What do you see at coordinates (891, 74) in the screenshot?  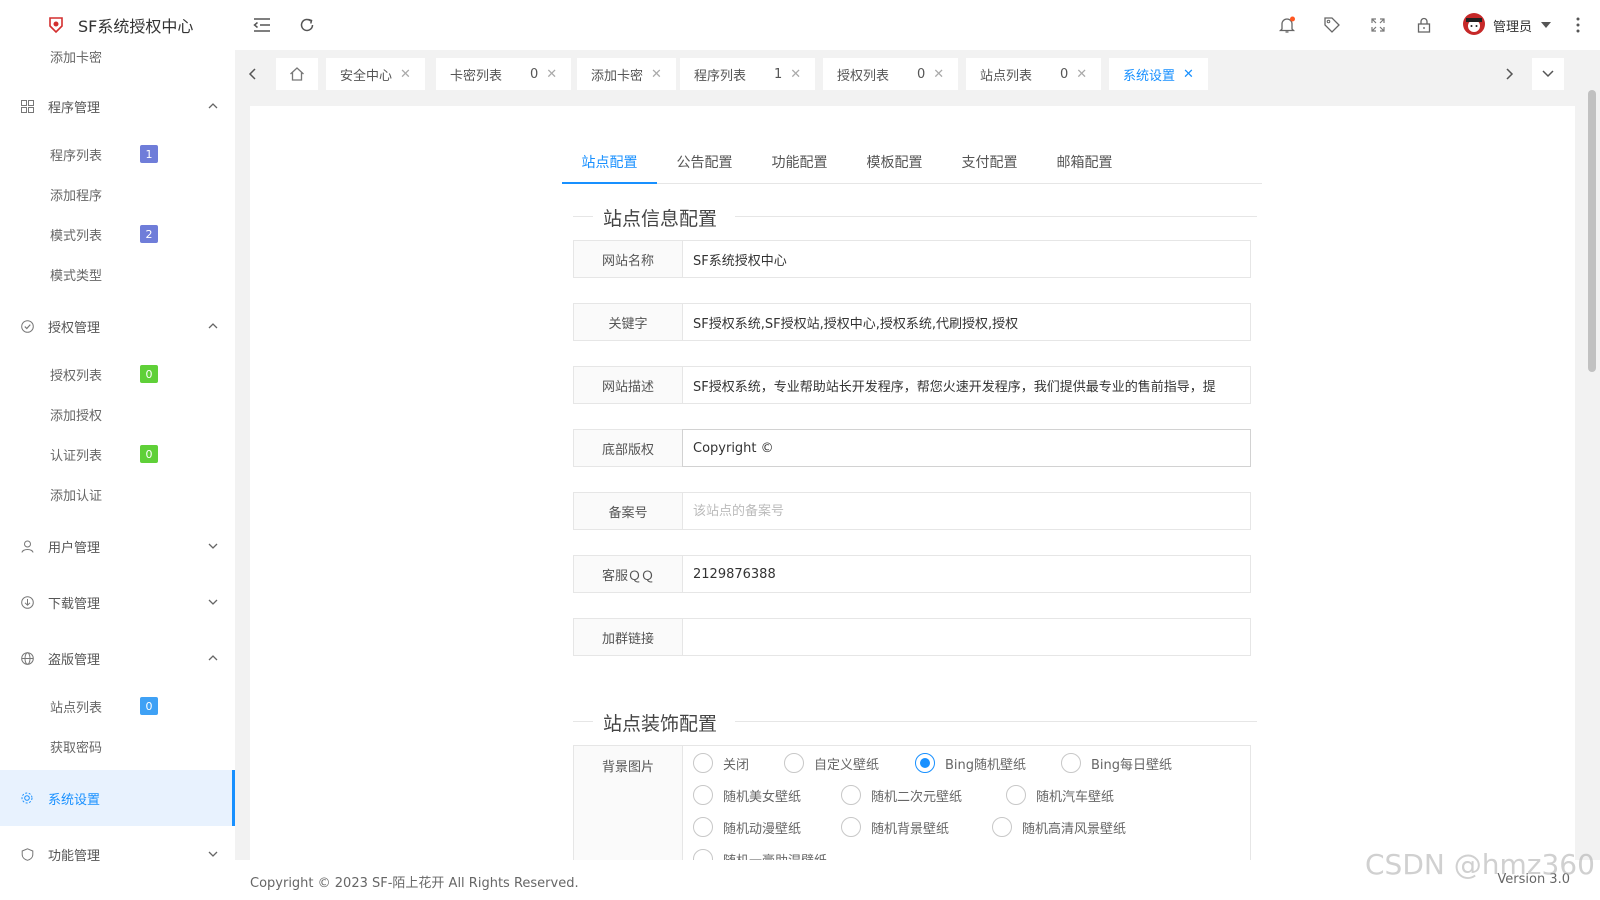 I see `tab-auth-list: 授权列表 0 ✕` at bounding box center [891, 74].